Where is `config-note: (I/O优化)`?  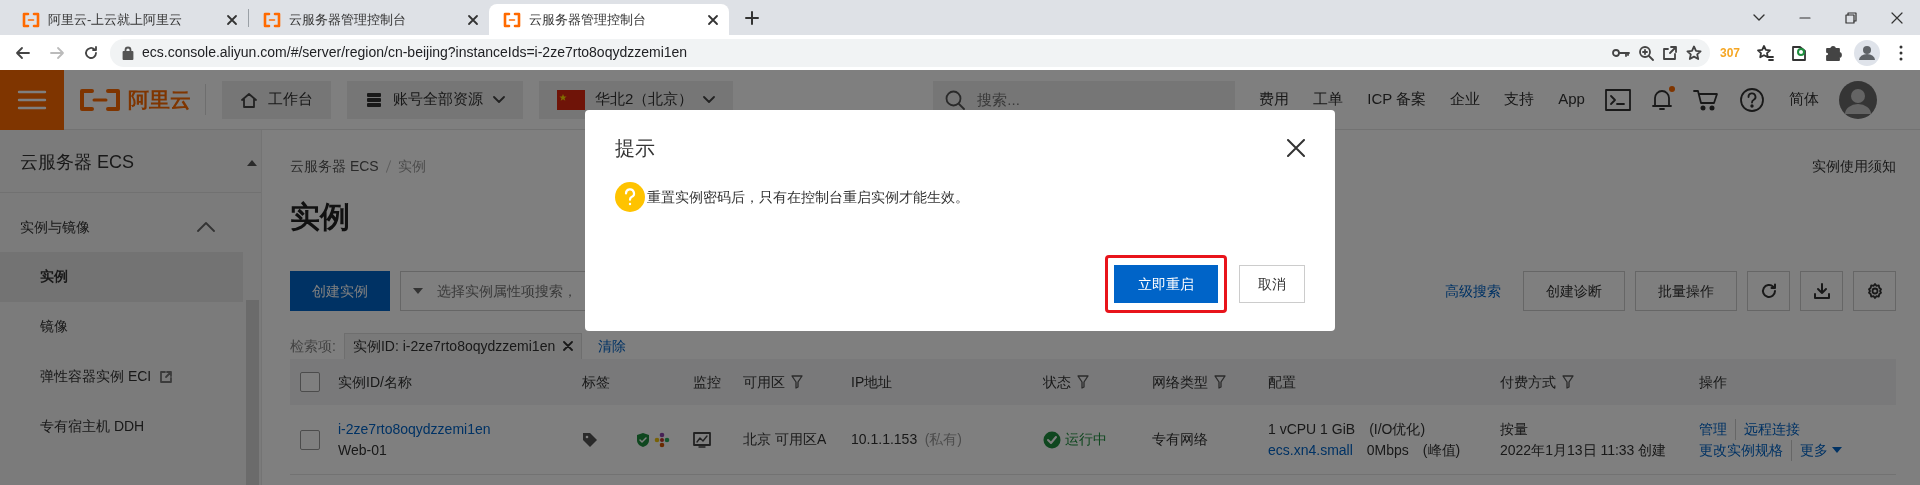
config-note: (I/O优化) is located at coordinates (1397, 429).